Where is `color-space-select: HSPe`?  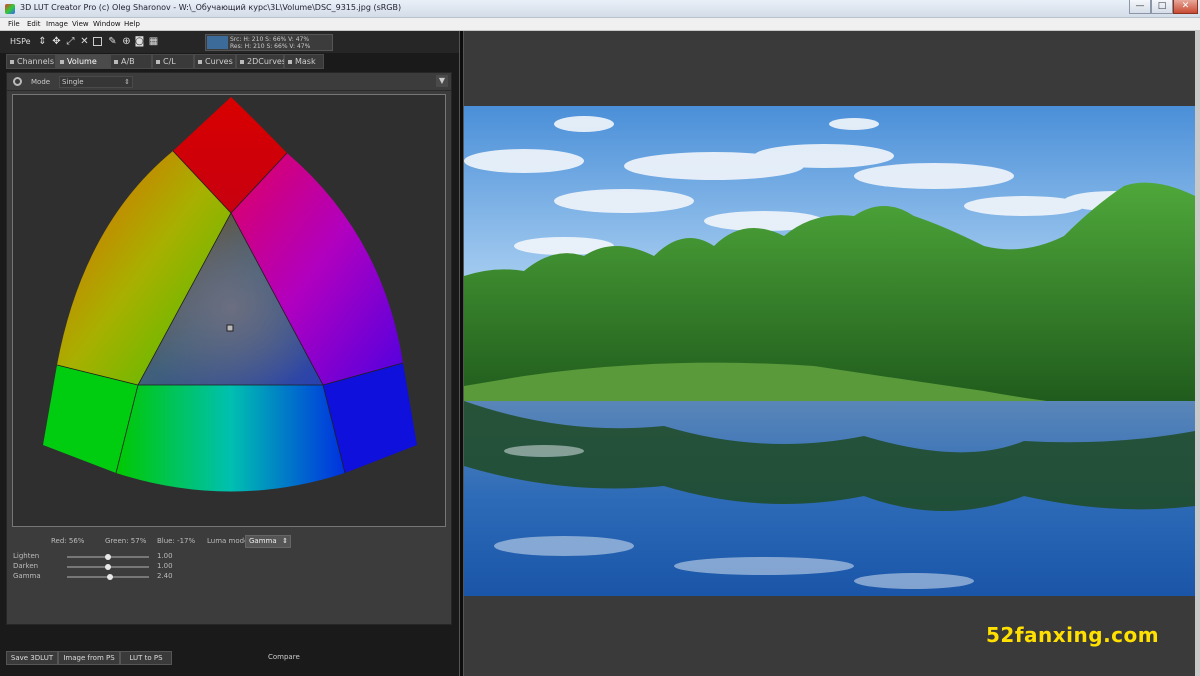
color-space-select: HSPe is located at coordinates (20, 41).